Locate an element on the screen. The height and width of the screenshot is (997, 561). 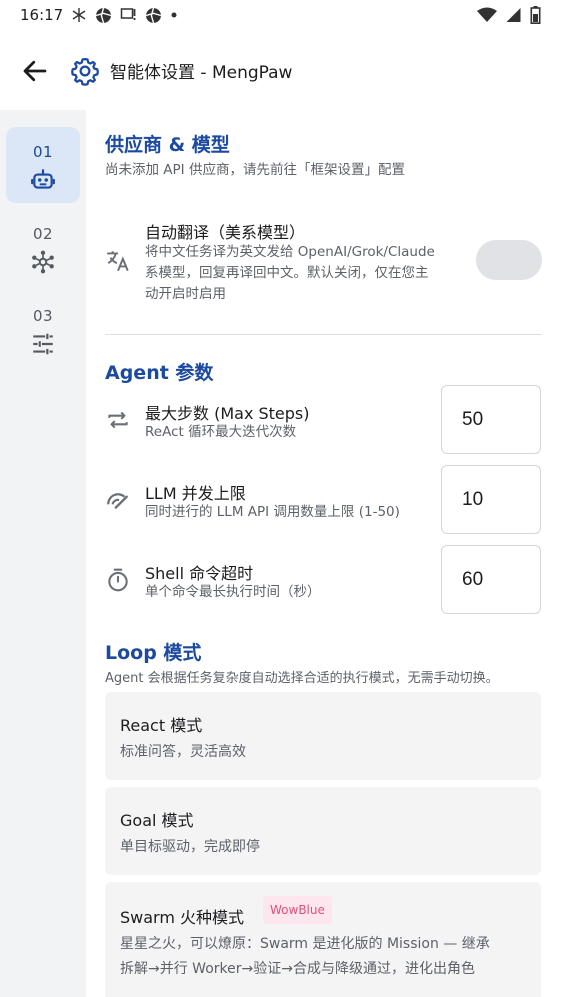
llm-concurrency-desc: 同时进行的 LLM API 调用数量上限 (1-50) is located at coordinates (272, 512).